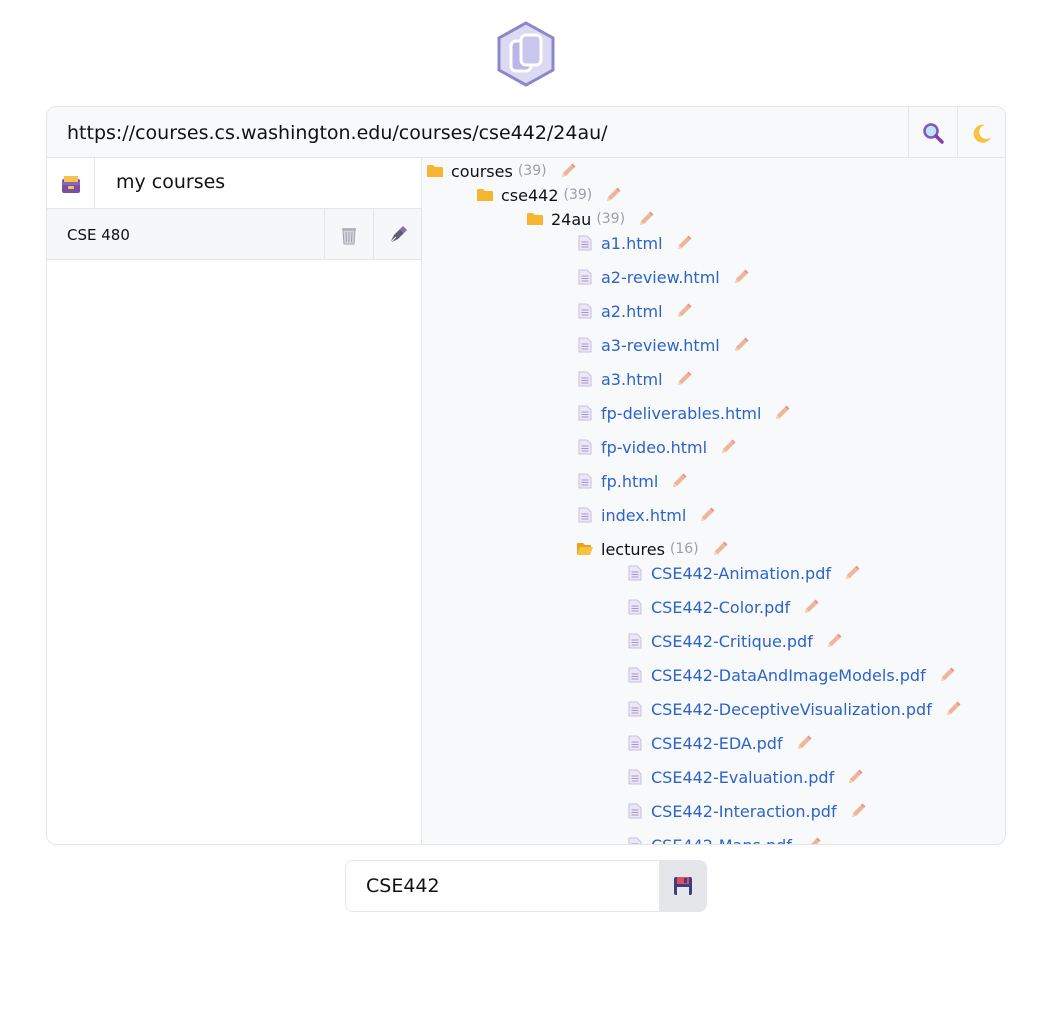 The width and height of the screenshot is (1061, 1033). I want to click on save-button, so click(682, 886).